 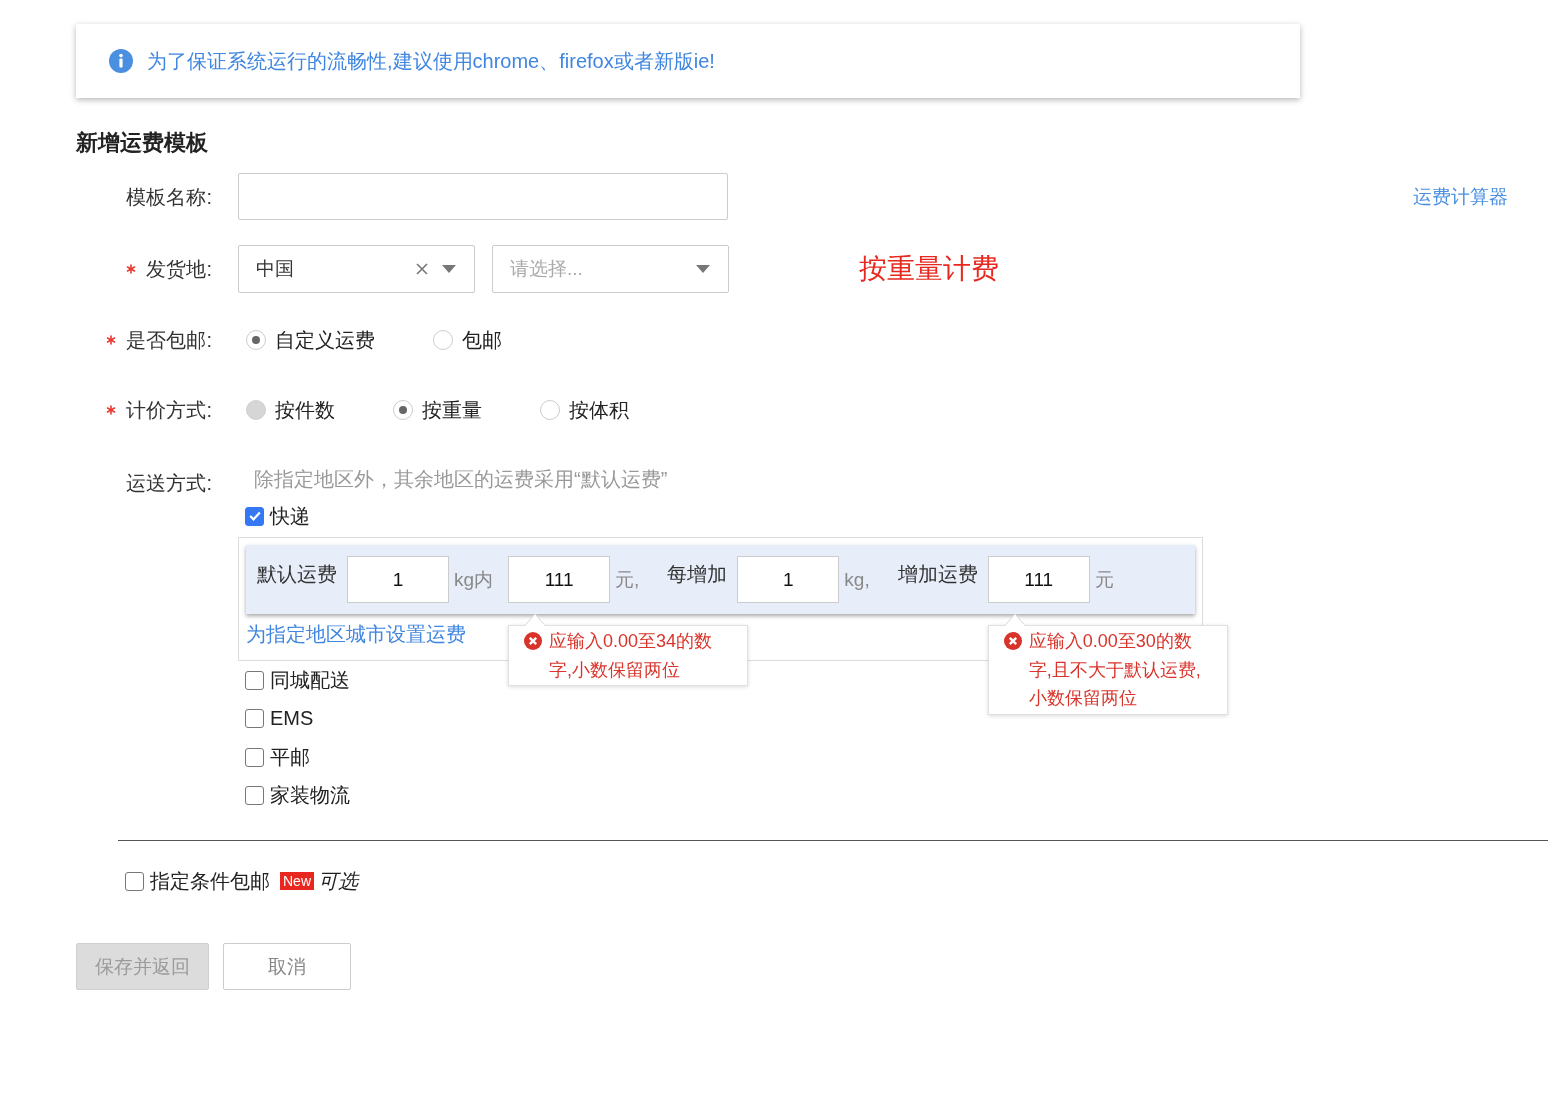 I want to click on check-icon, so click(x=254, y=516).